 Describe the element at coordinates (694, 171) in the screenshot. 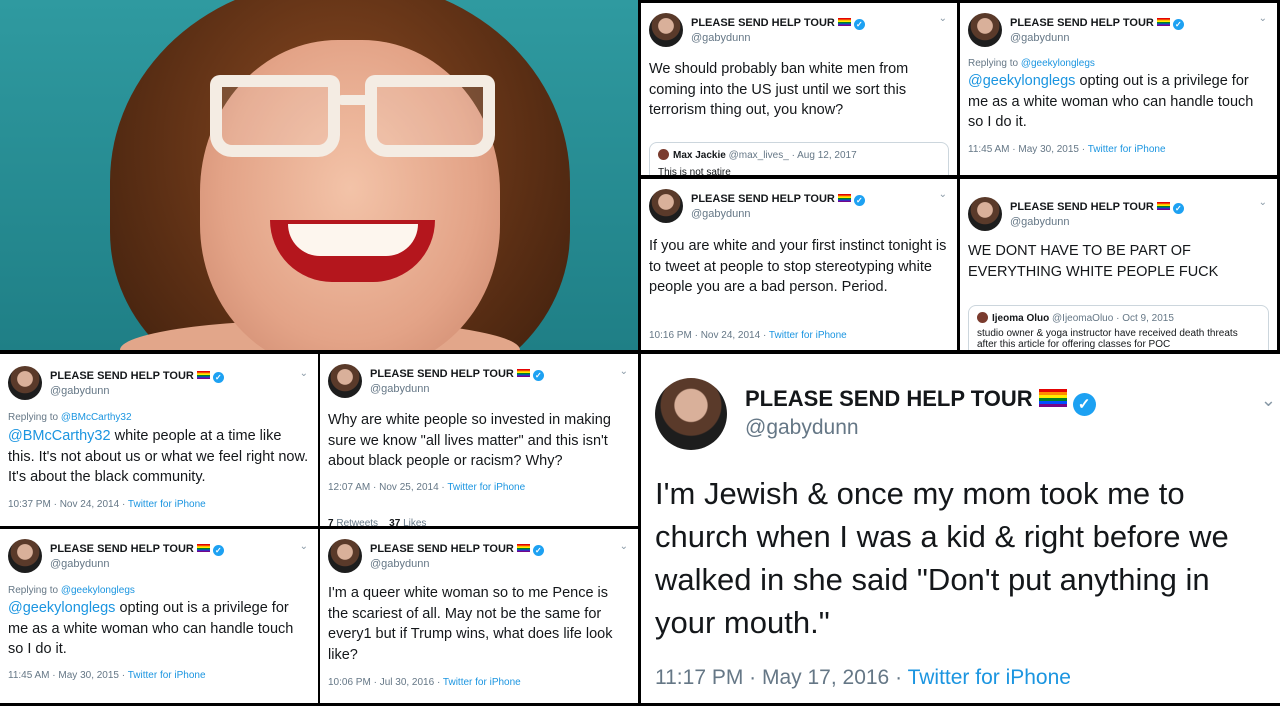

I see `quote-text: This is not satire` at that location.